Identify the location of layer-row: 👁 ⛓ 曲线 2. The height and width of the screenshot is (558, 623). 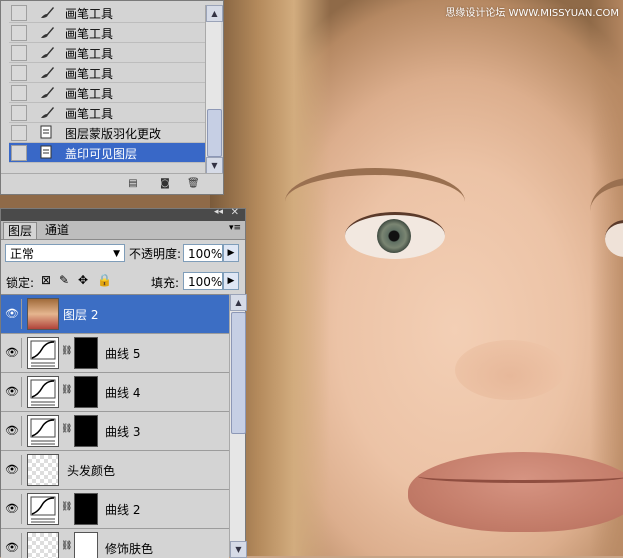
(115, 509).